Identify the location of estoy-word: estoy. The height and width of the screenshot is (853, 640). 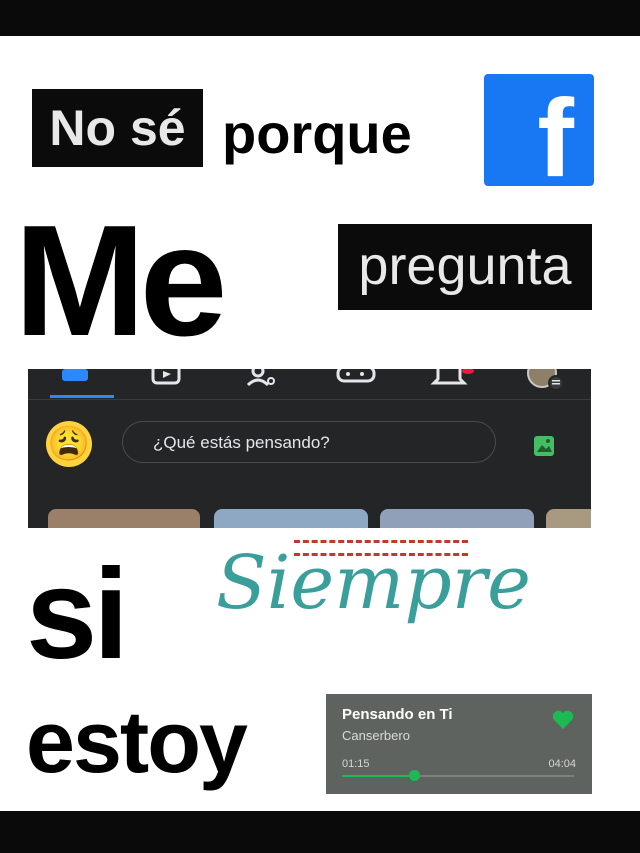
(137, 741).